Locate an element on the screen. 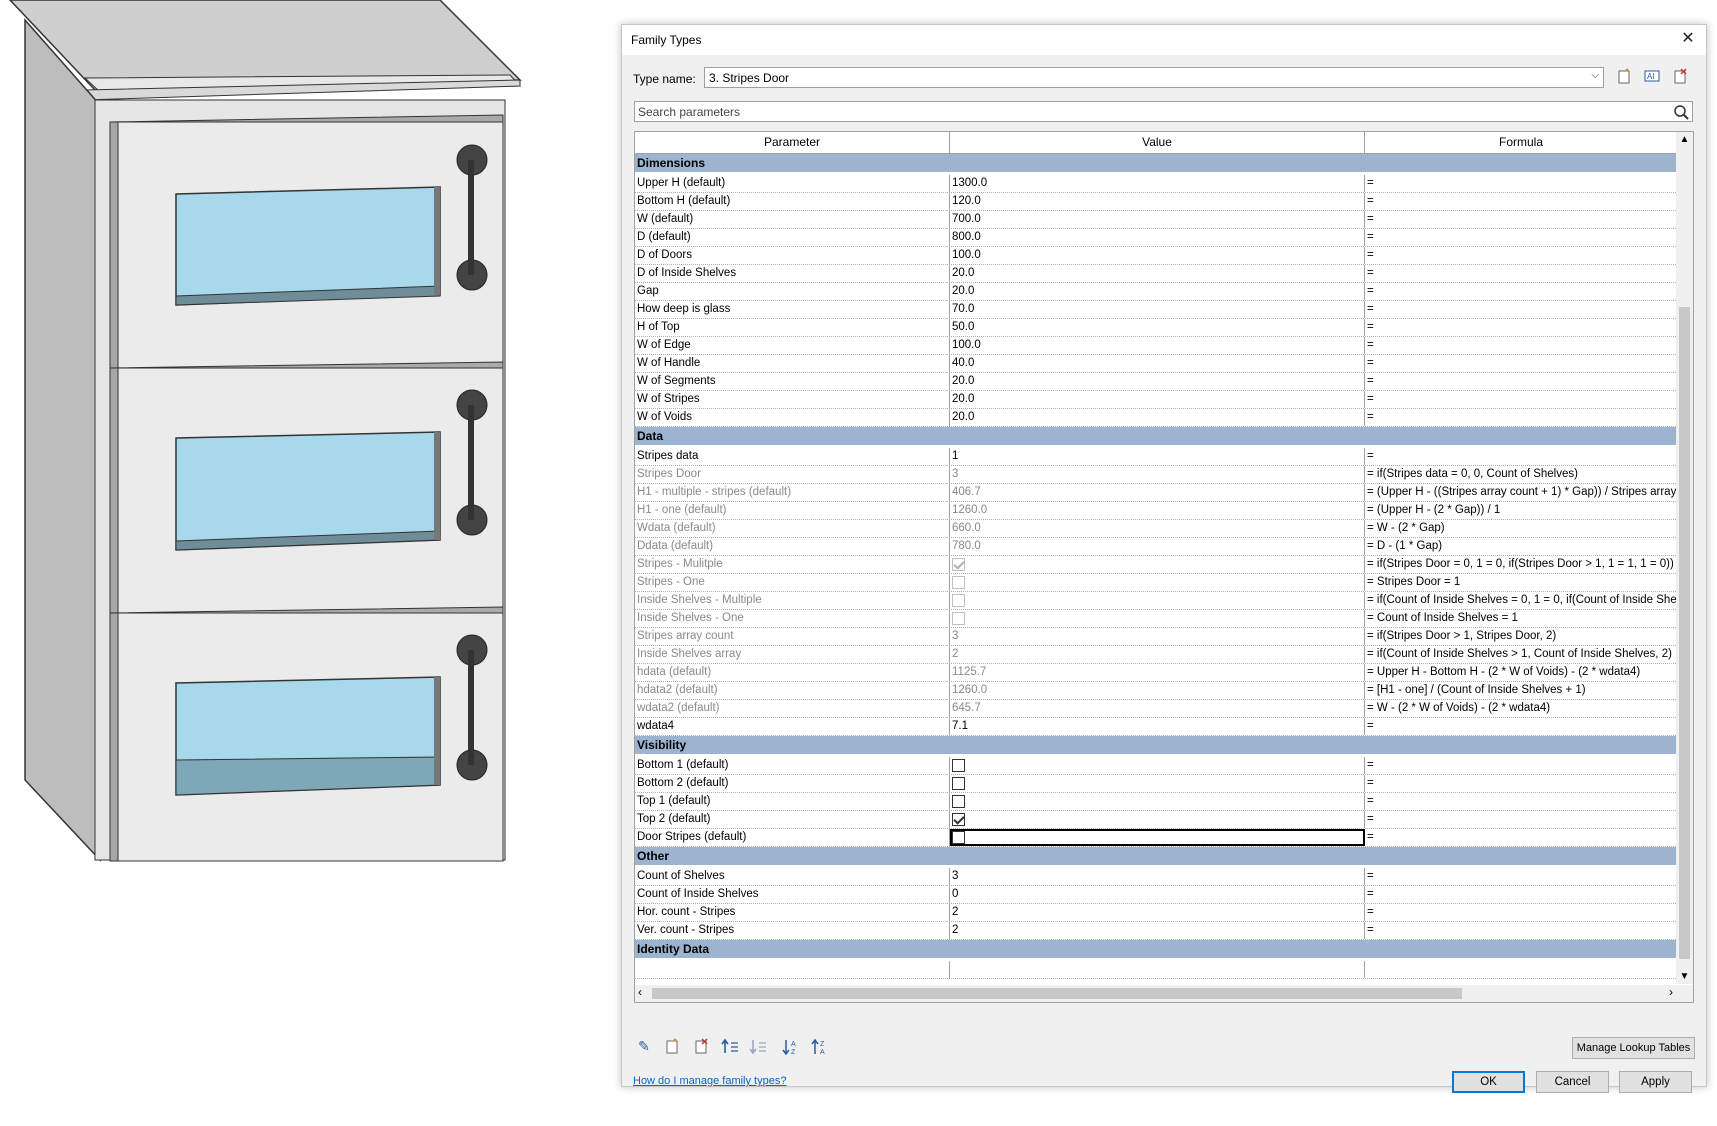 The image size is (1717, 1126). parameter-name-cell: Wdata (default) is located at coordinates (792, 528).